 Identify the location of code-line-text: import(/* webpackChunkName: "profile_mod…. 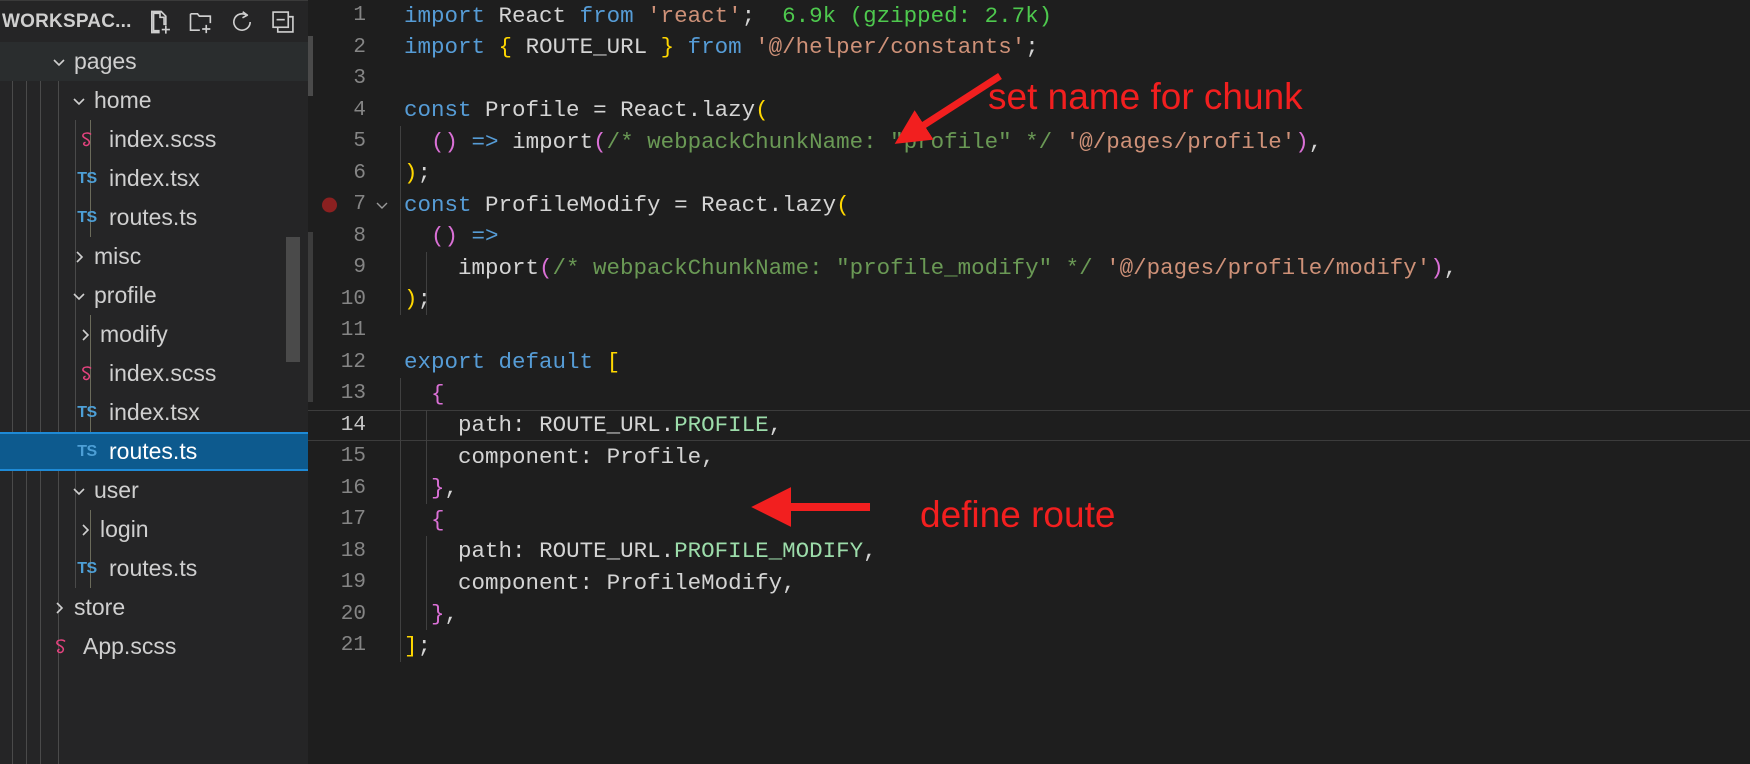
(958, 267).